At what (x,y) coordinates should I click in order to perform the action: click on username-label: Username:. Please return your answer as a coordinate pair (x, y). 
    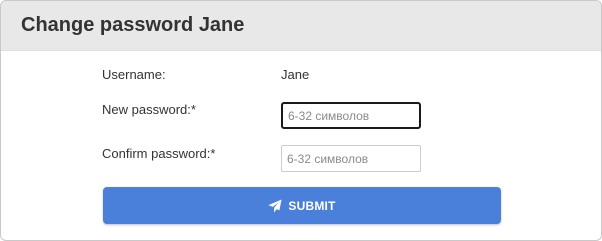
    Looking at the image, I should click on (134, 74).